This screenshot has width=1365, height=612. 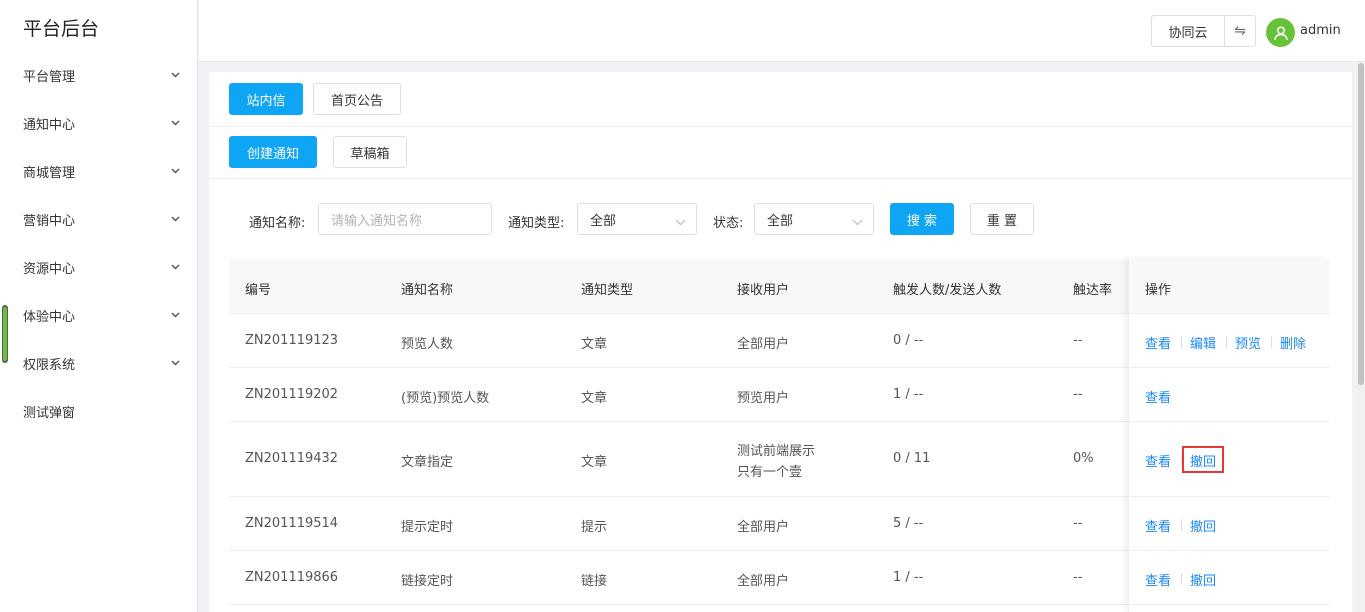 What do you see at coordinates (1229, 341) in the screenshot?
I see `ops-cell: 查看 编辑 预览 删除` at bounding box center [1229, 341].